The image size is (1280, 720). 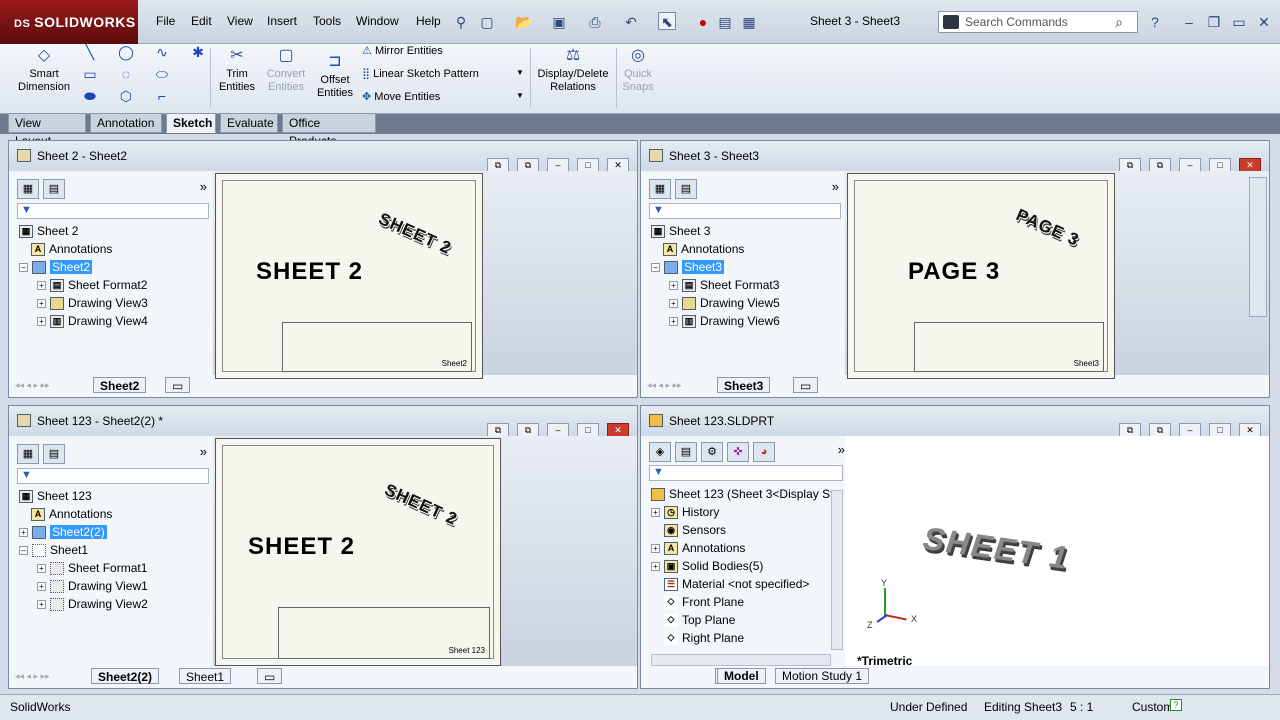 What do you see at coordinates (83, 231) in the screenshot?
I see `tree-root: ▦ Sheet 2` at bounding box center [83, 231].